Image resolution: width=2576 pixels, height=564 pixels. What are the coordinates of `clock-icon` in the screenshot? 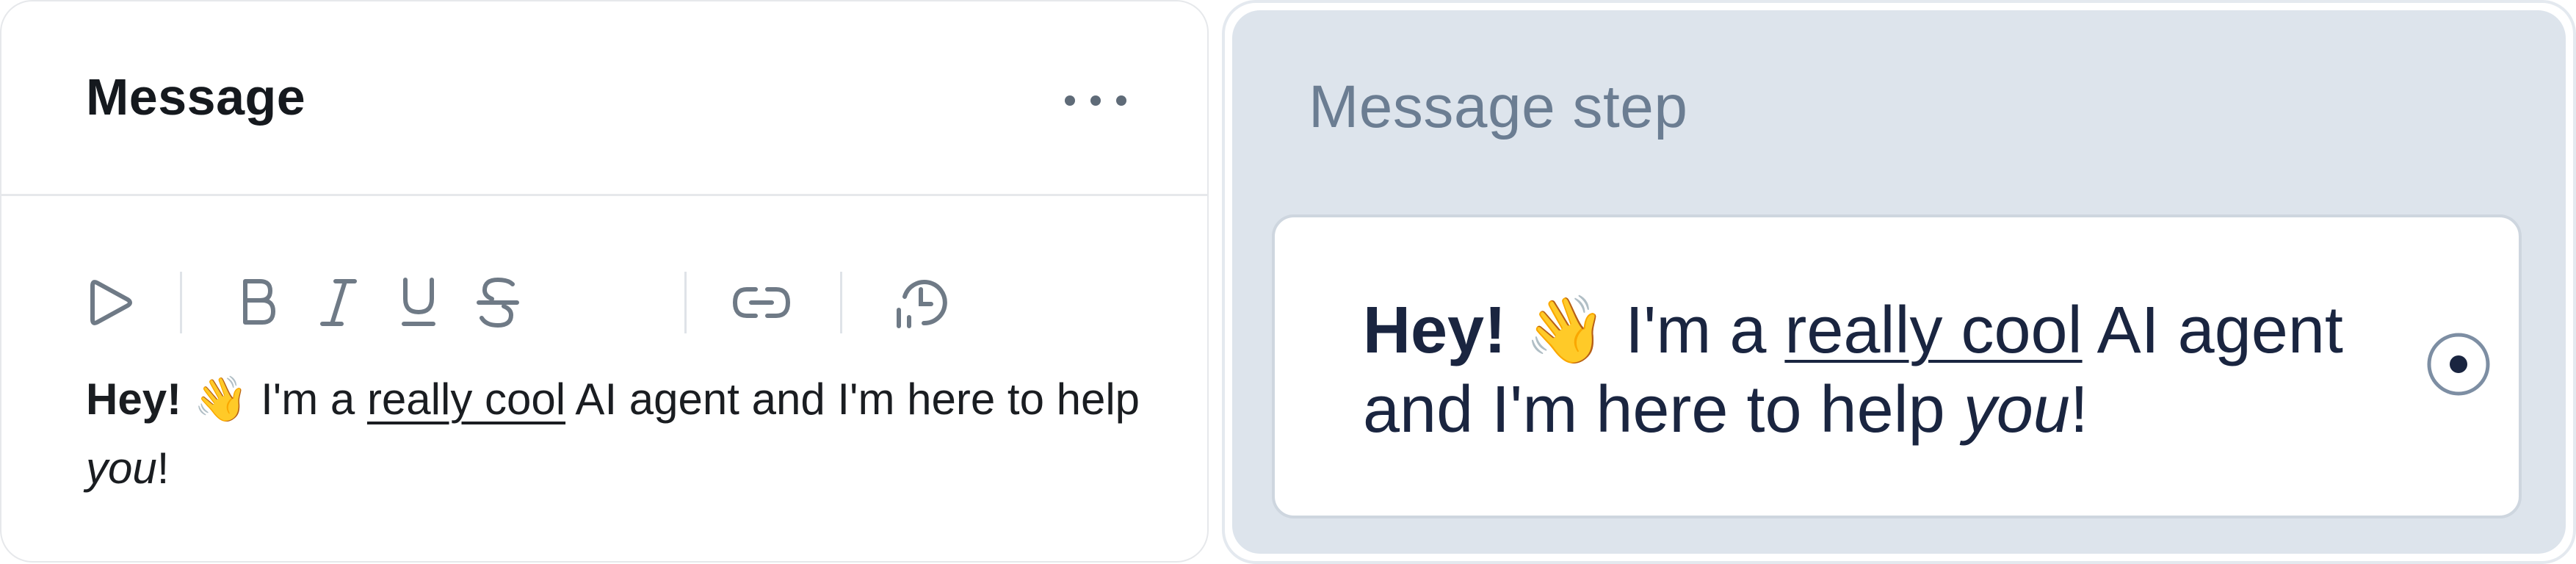 It's located at (922, 304).